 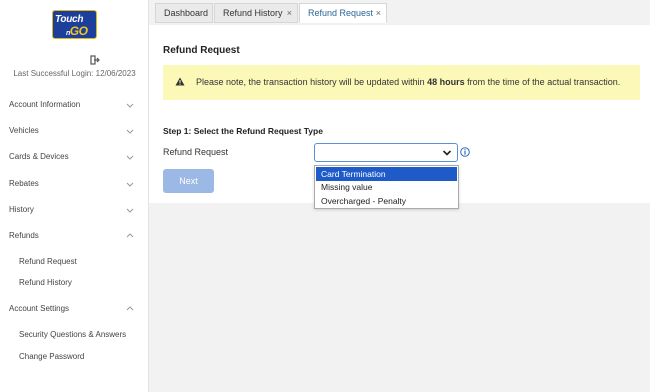 I want to click on tab-label: Refund Request, so click(x=341, y=13).